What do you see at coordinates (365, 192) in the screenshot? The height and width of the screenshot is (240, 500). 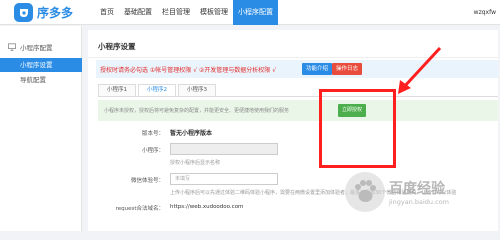 I see `baidu-paw-icon` at bounding box center [365, 192].